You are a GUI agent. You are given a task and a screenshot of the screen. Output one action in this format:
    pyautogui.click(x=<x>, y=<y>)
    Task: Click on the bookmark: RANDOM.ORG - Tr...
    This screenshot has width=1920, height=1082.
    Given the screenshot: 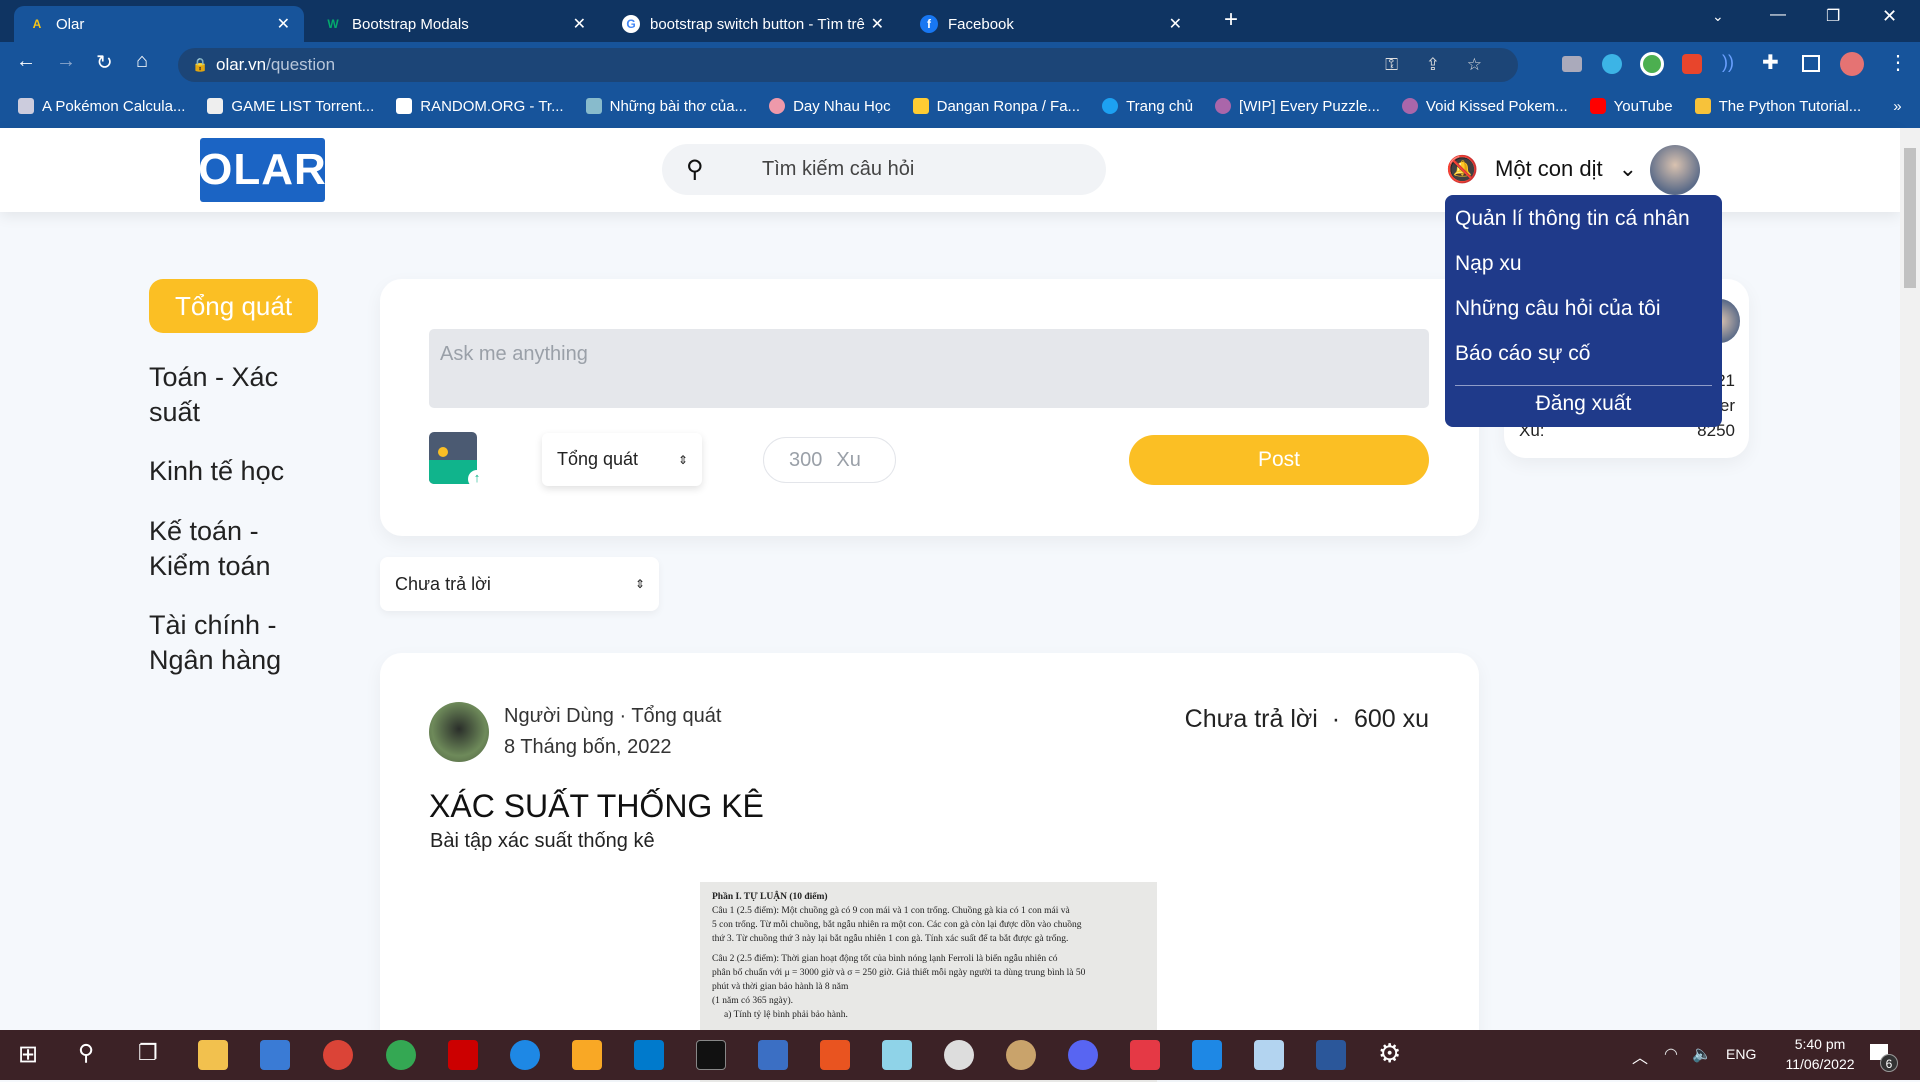 What is the action you would take?
    pyautogui.click(x=480, y=106)
    